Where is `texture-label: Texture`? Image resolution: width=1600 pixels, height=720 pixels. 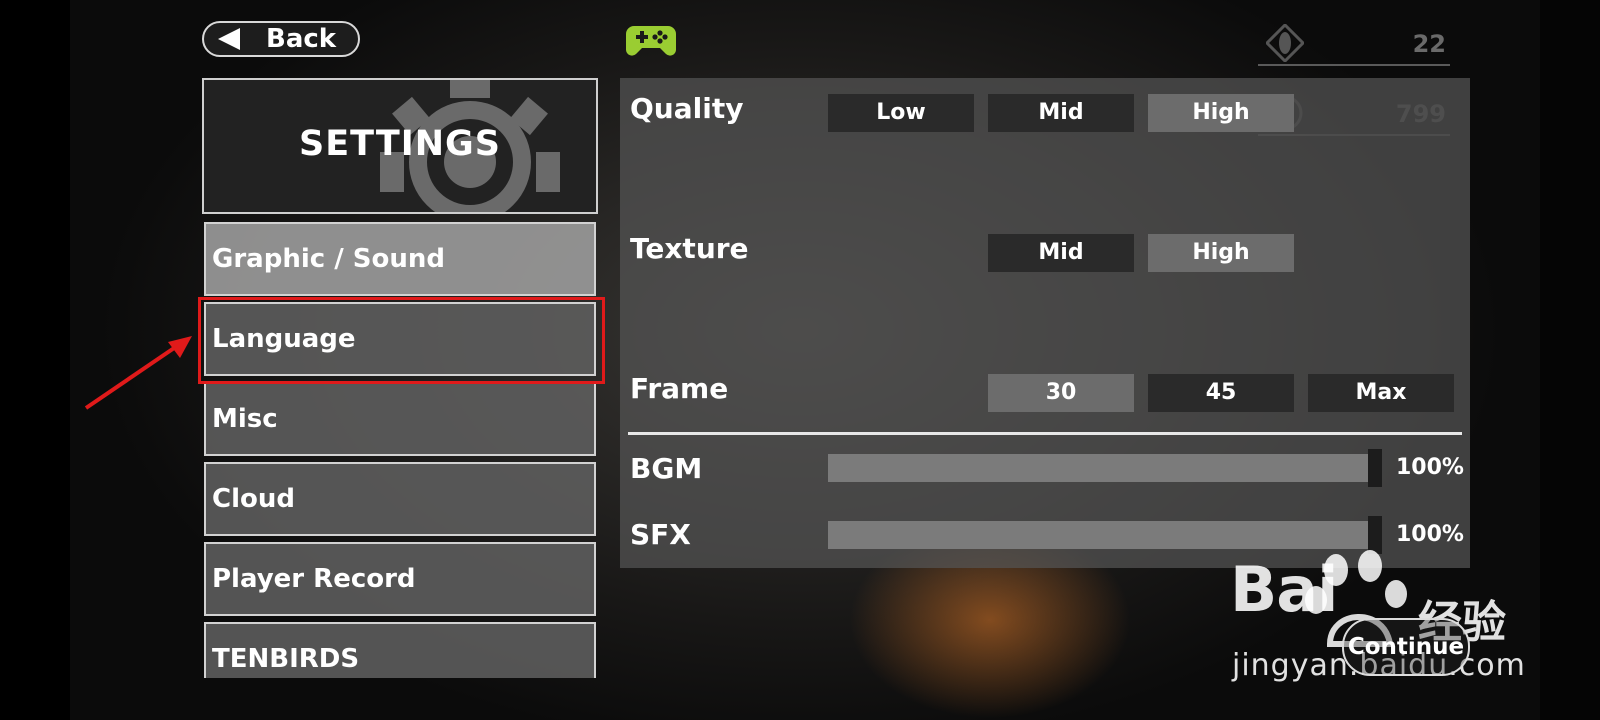 texture-label: Texture is located at coordinates (689, 248).